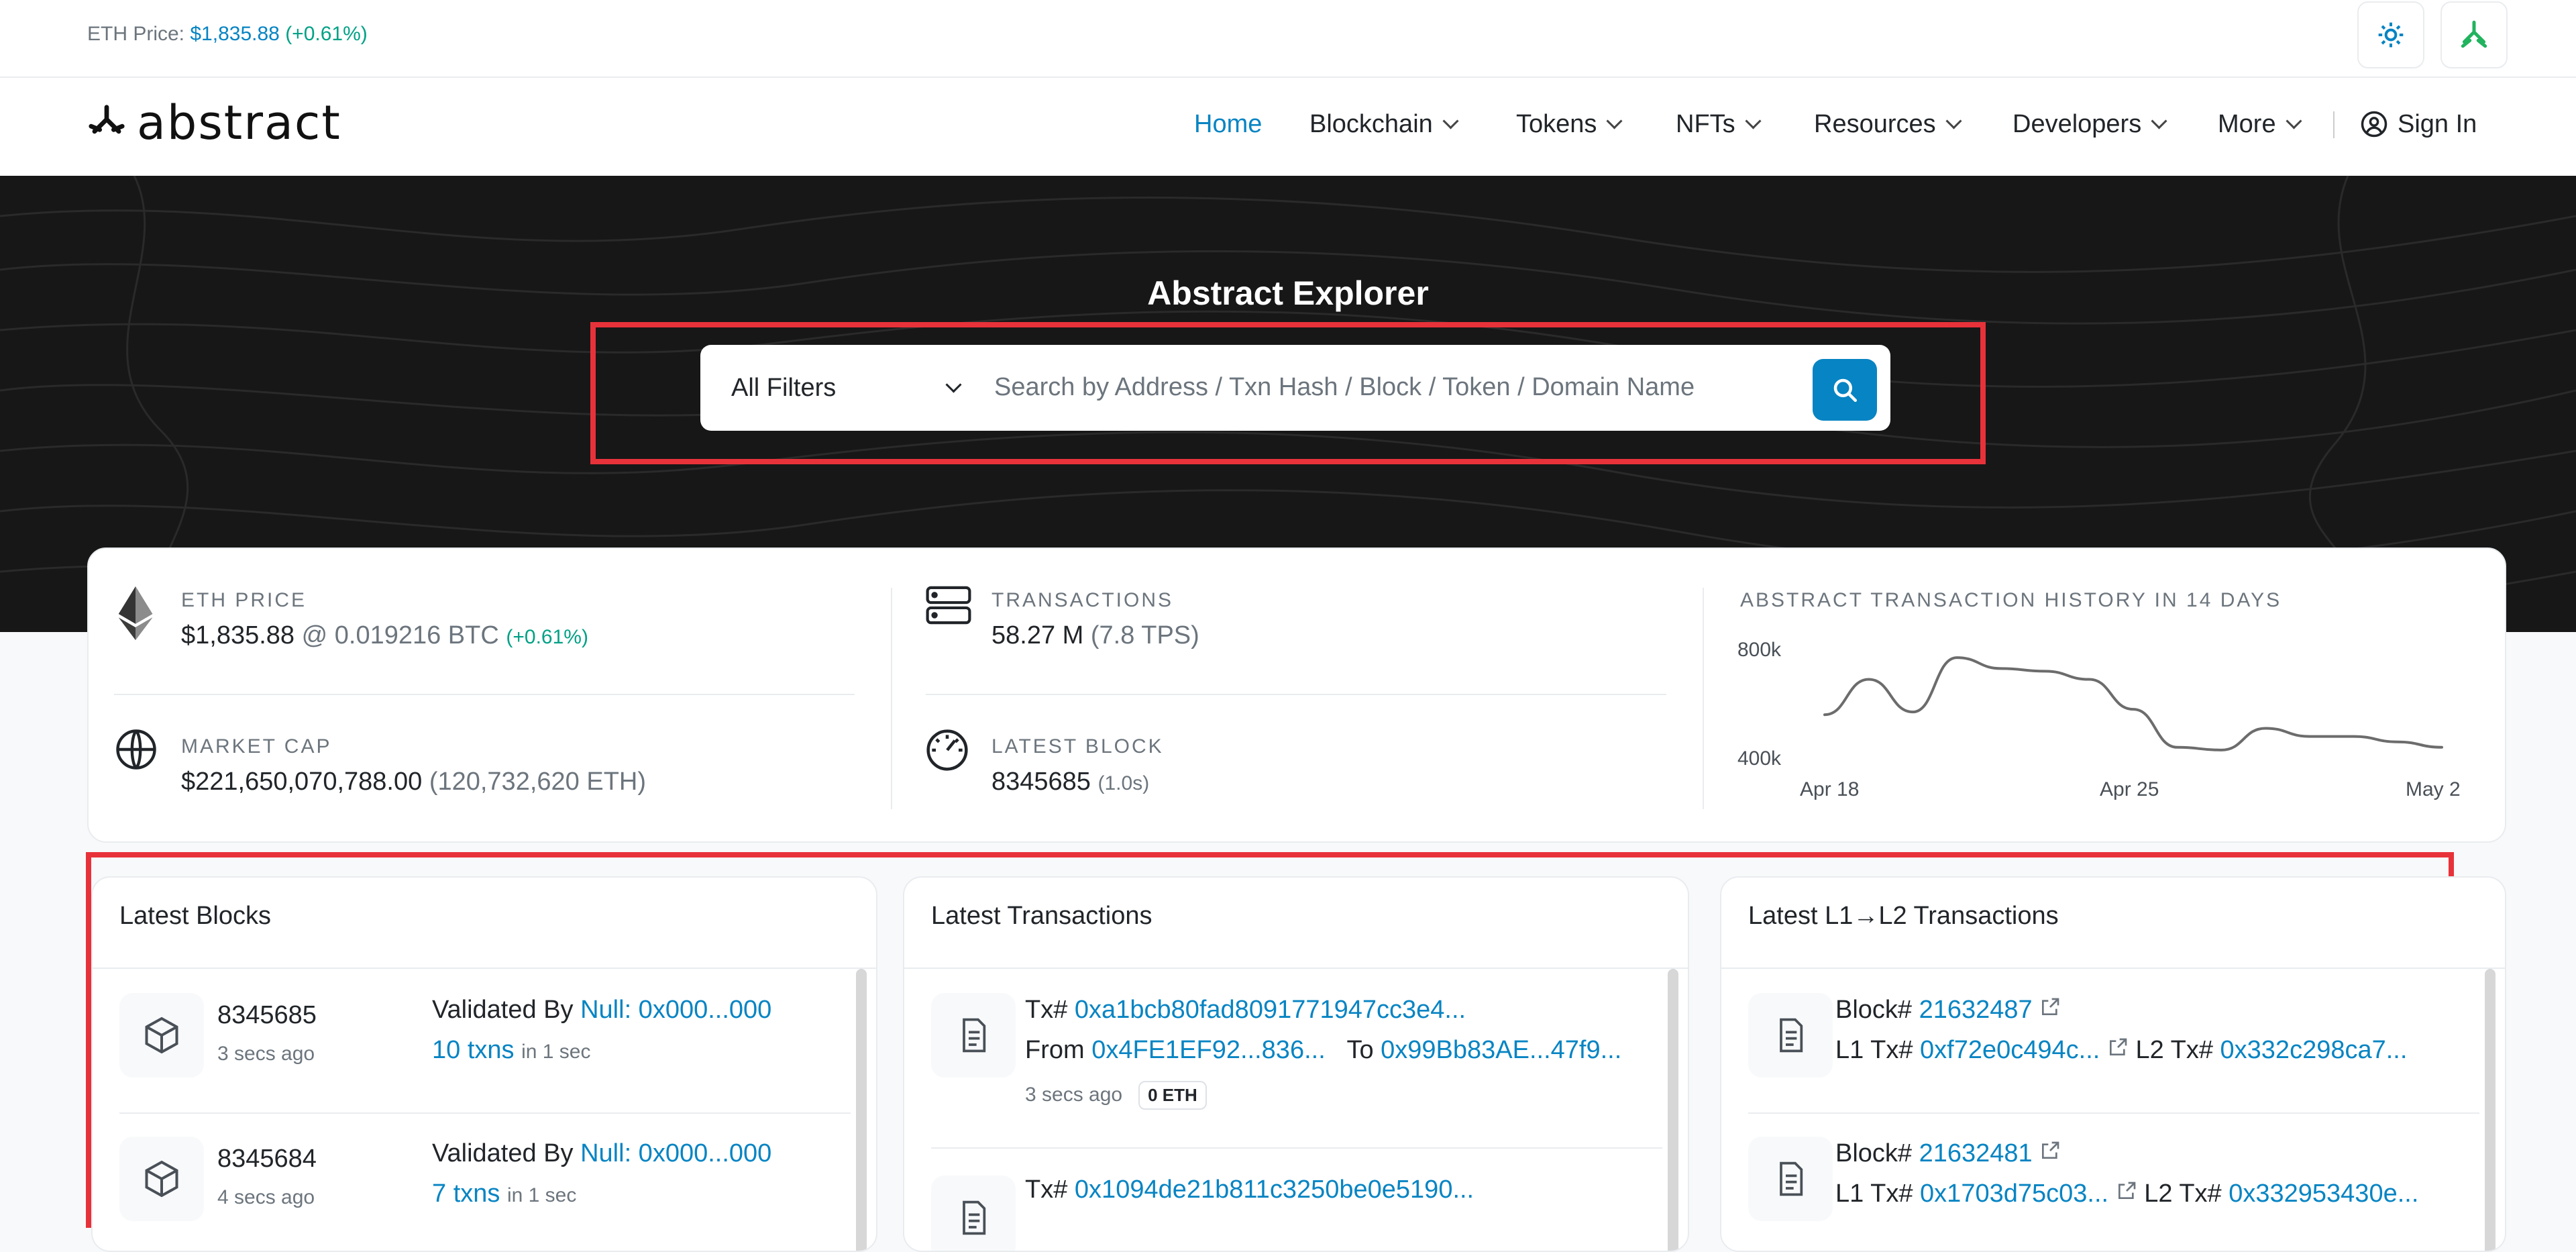 Image resolution: width=2576 pixels, height=1252 pixels. Describe the element at coordinates (135, 614) in the screenshot. I see `ethereum-icon` at that location.